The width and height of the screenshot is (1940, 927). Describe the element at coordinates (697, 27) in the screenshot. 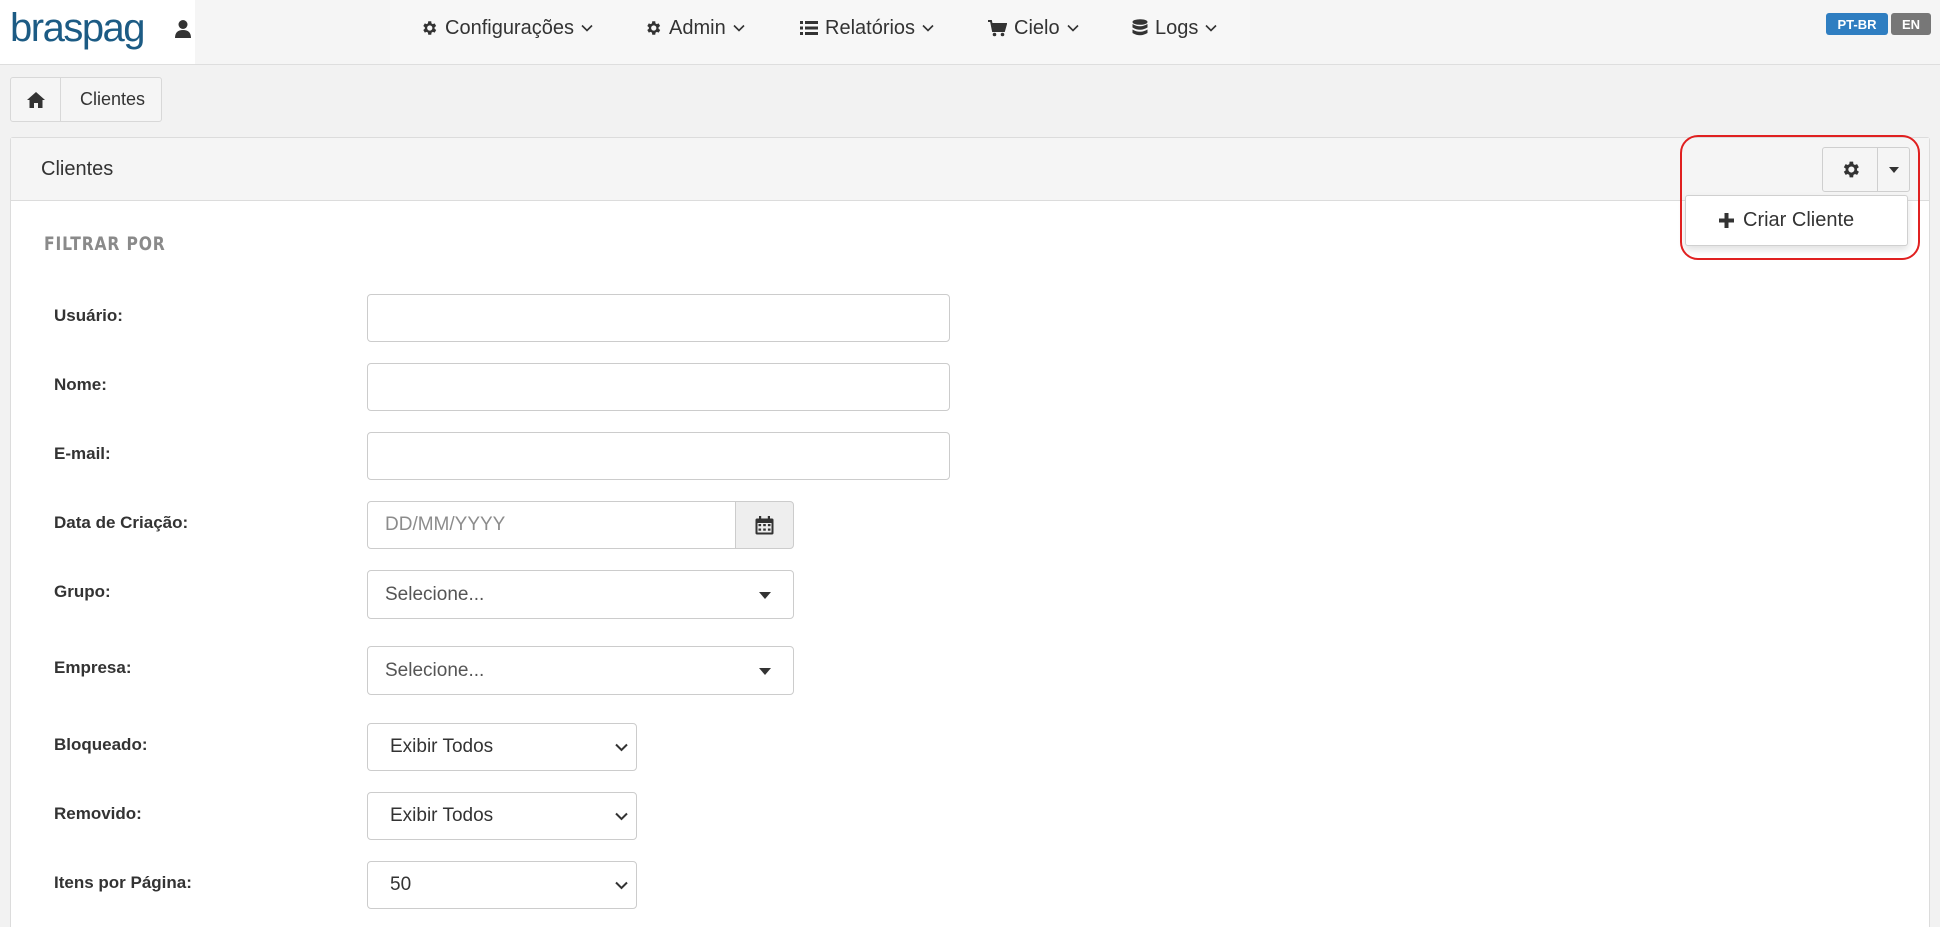

I see `nav-admin-label: Admin` at that location.